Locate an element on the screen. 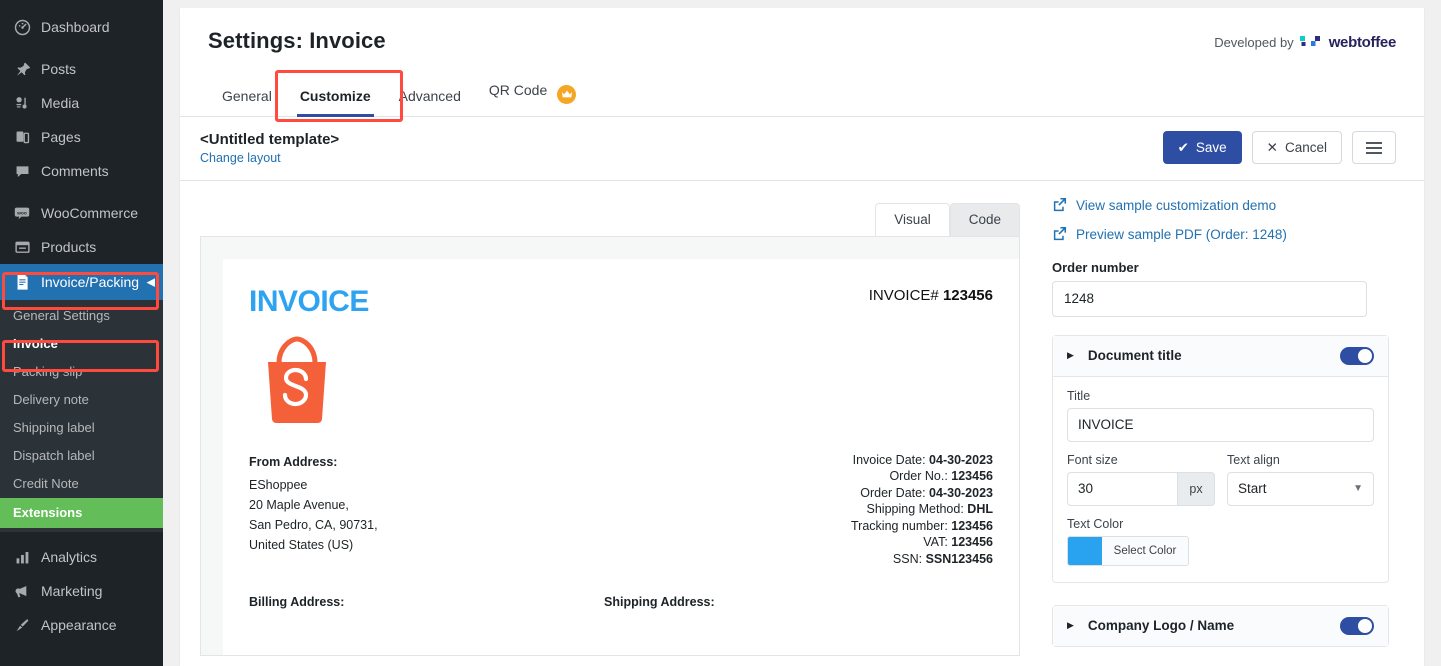 This screenshot has height=666, width=1441. developed-by: Developed by webtoffee is located at coordinates (1305, 42).